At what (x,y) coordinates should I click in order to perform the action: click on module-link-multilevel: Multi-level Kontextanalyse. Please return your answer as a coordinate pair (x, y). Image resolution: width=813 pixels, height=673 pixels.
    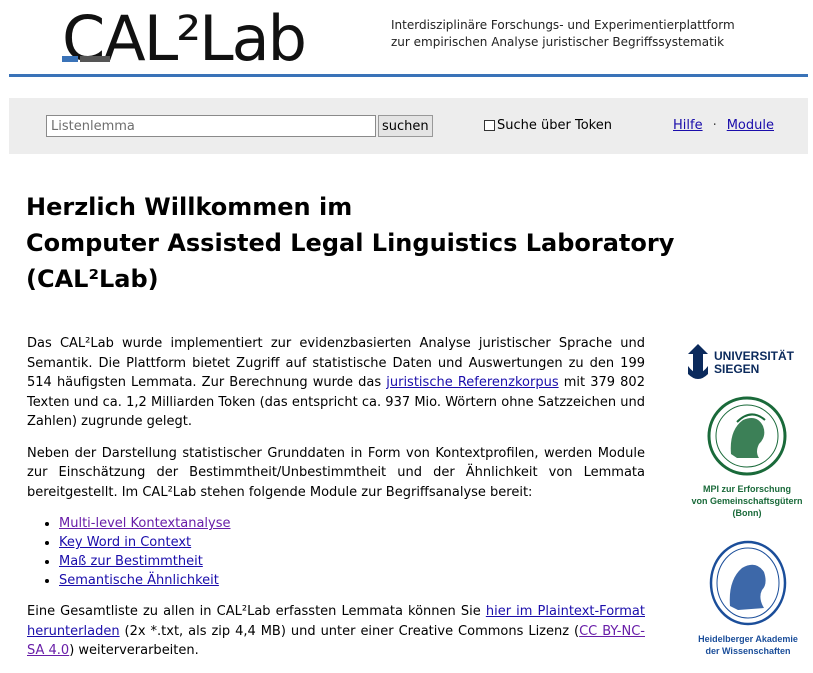
    Looking at the image, I should click on (145, 523).